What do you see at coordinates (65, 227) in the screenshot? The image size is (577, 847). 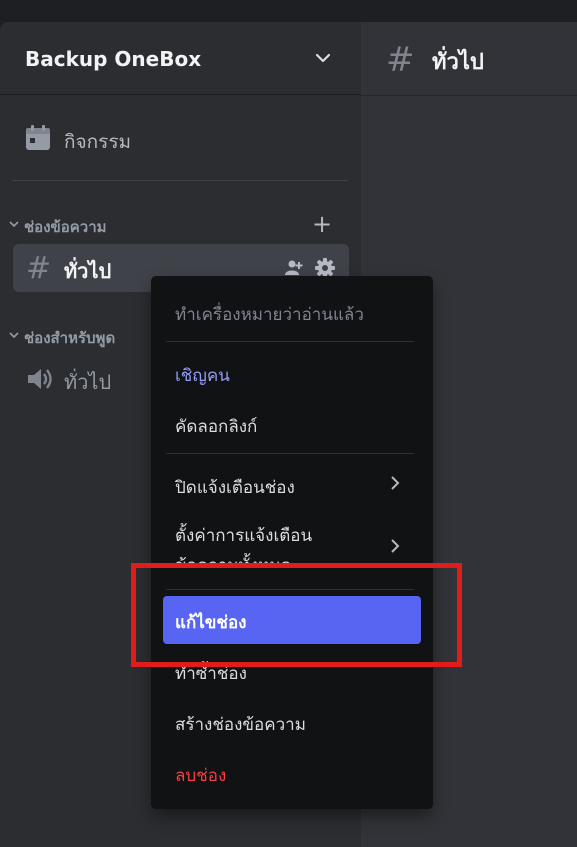 I see `category-text-channels: ช่องข้อความ` at bounding box center [65, 227].